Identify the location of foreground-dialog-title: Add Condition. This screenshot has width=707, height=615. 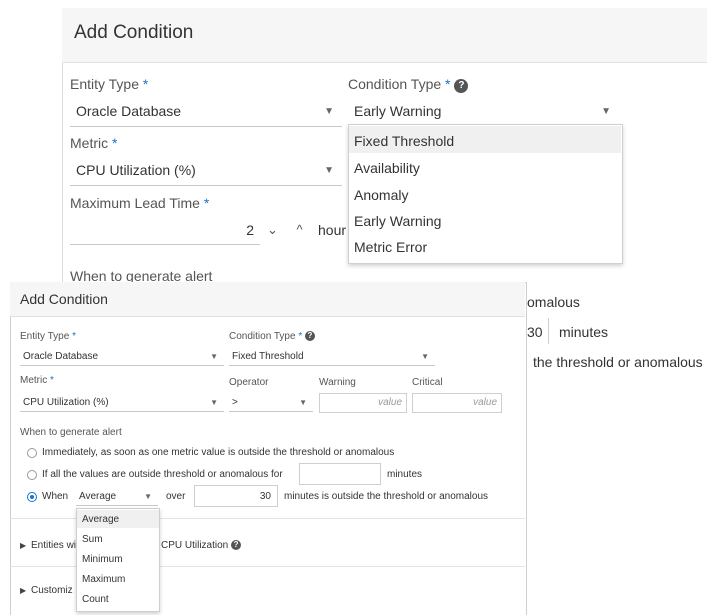
(64, 299).